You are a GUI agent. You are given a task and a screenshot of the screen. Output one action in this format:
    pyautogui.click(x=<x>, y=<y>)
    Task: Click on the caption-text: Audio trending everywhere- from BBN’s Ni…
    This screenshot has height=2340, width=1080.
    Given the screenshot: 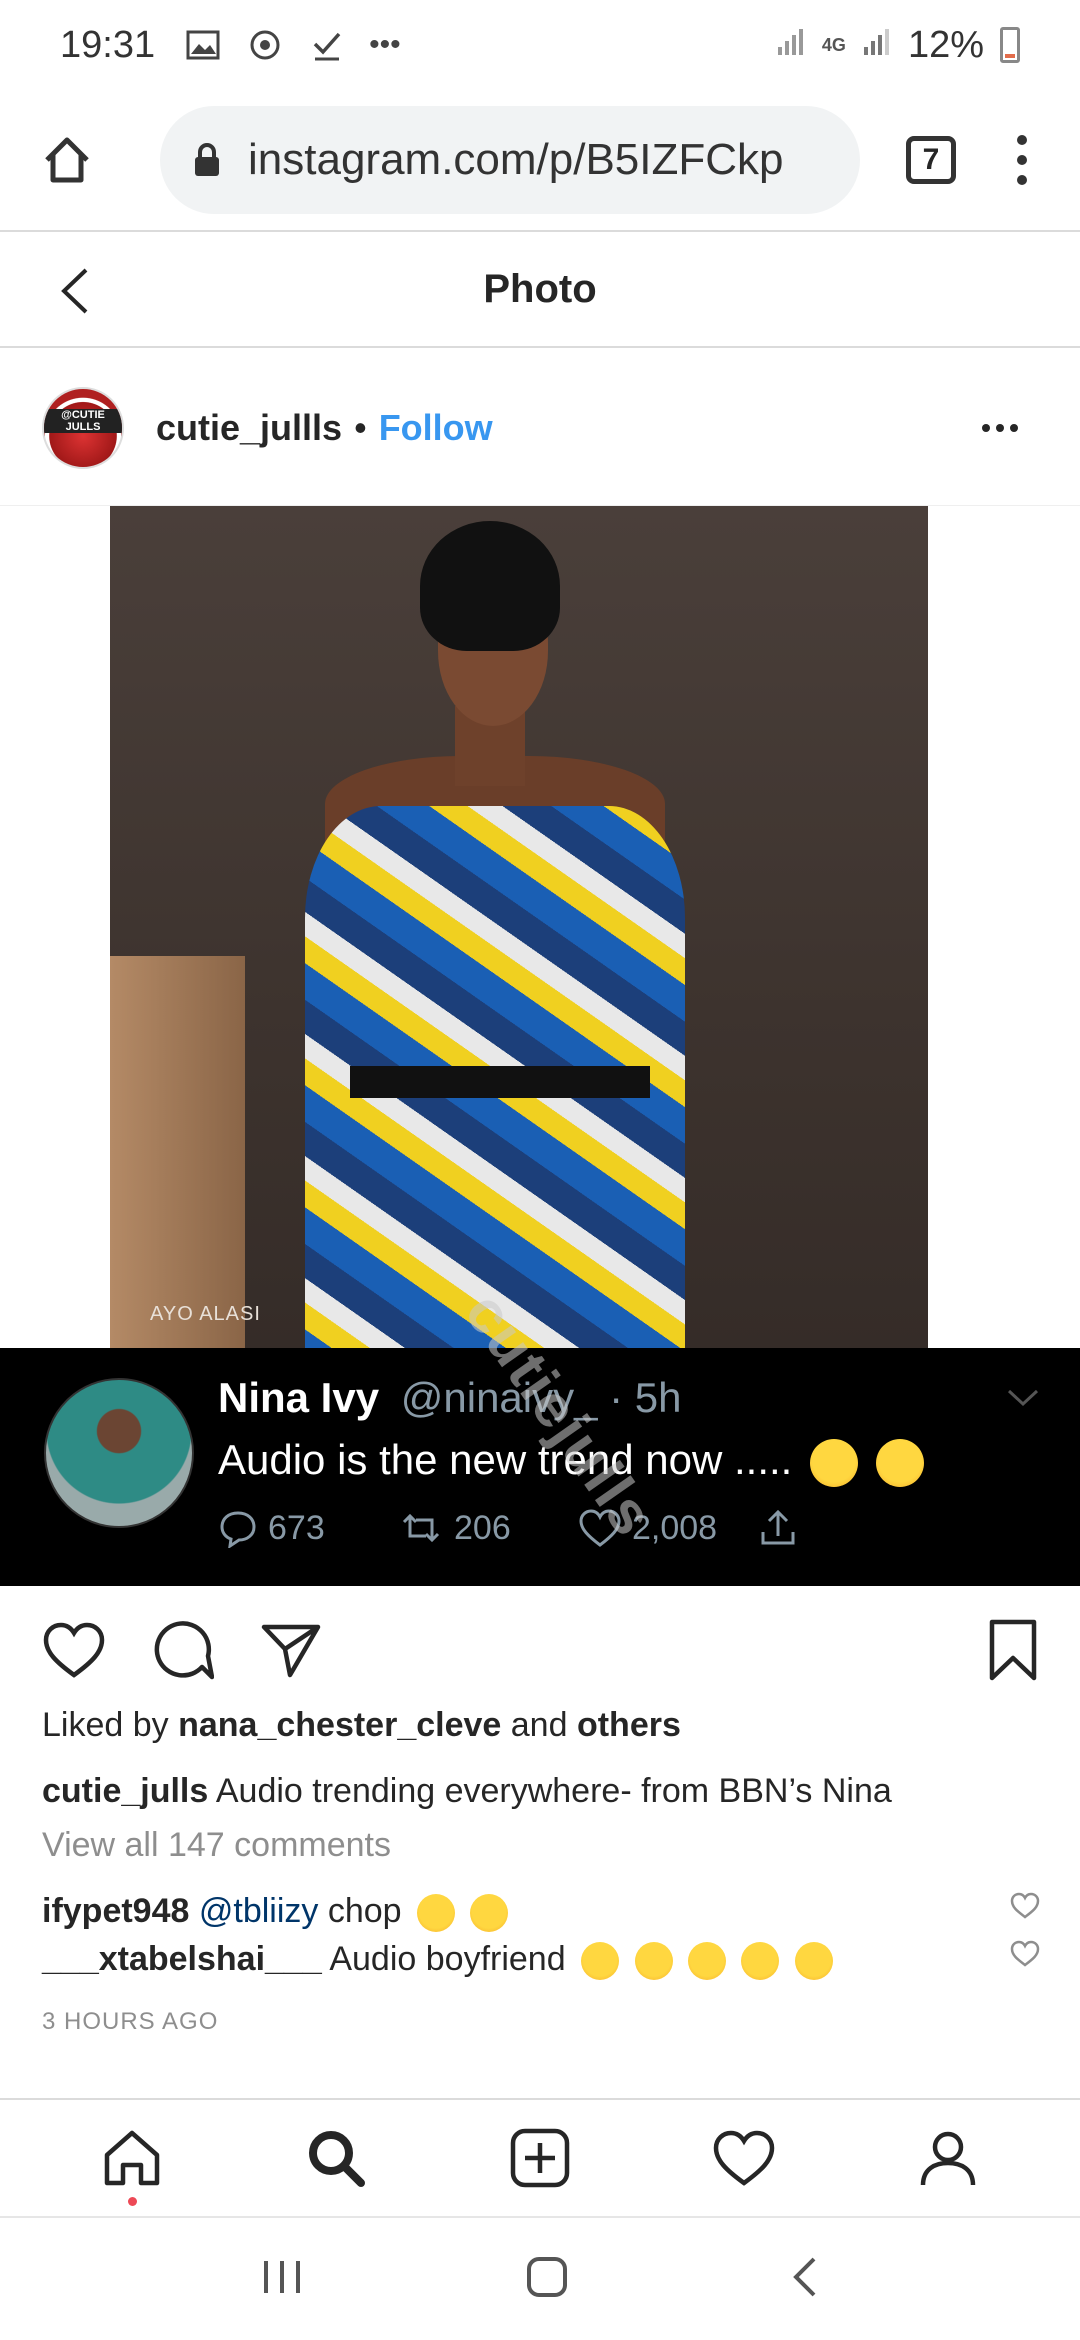 What is the action you would take?
    pyautogui.click(x=553, y=1791)
    